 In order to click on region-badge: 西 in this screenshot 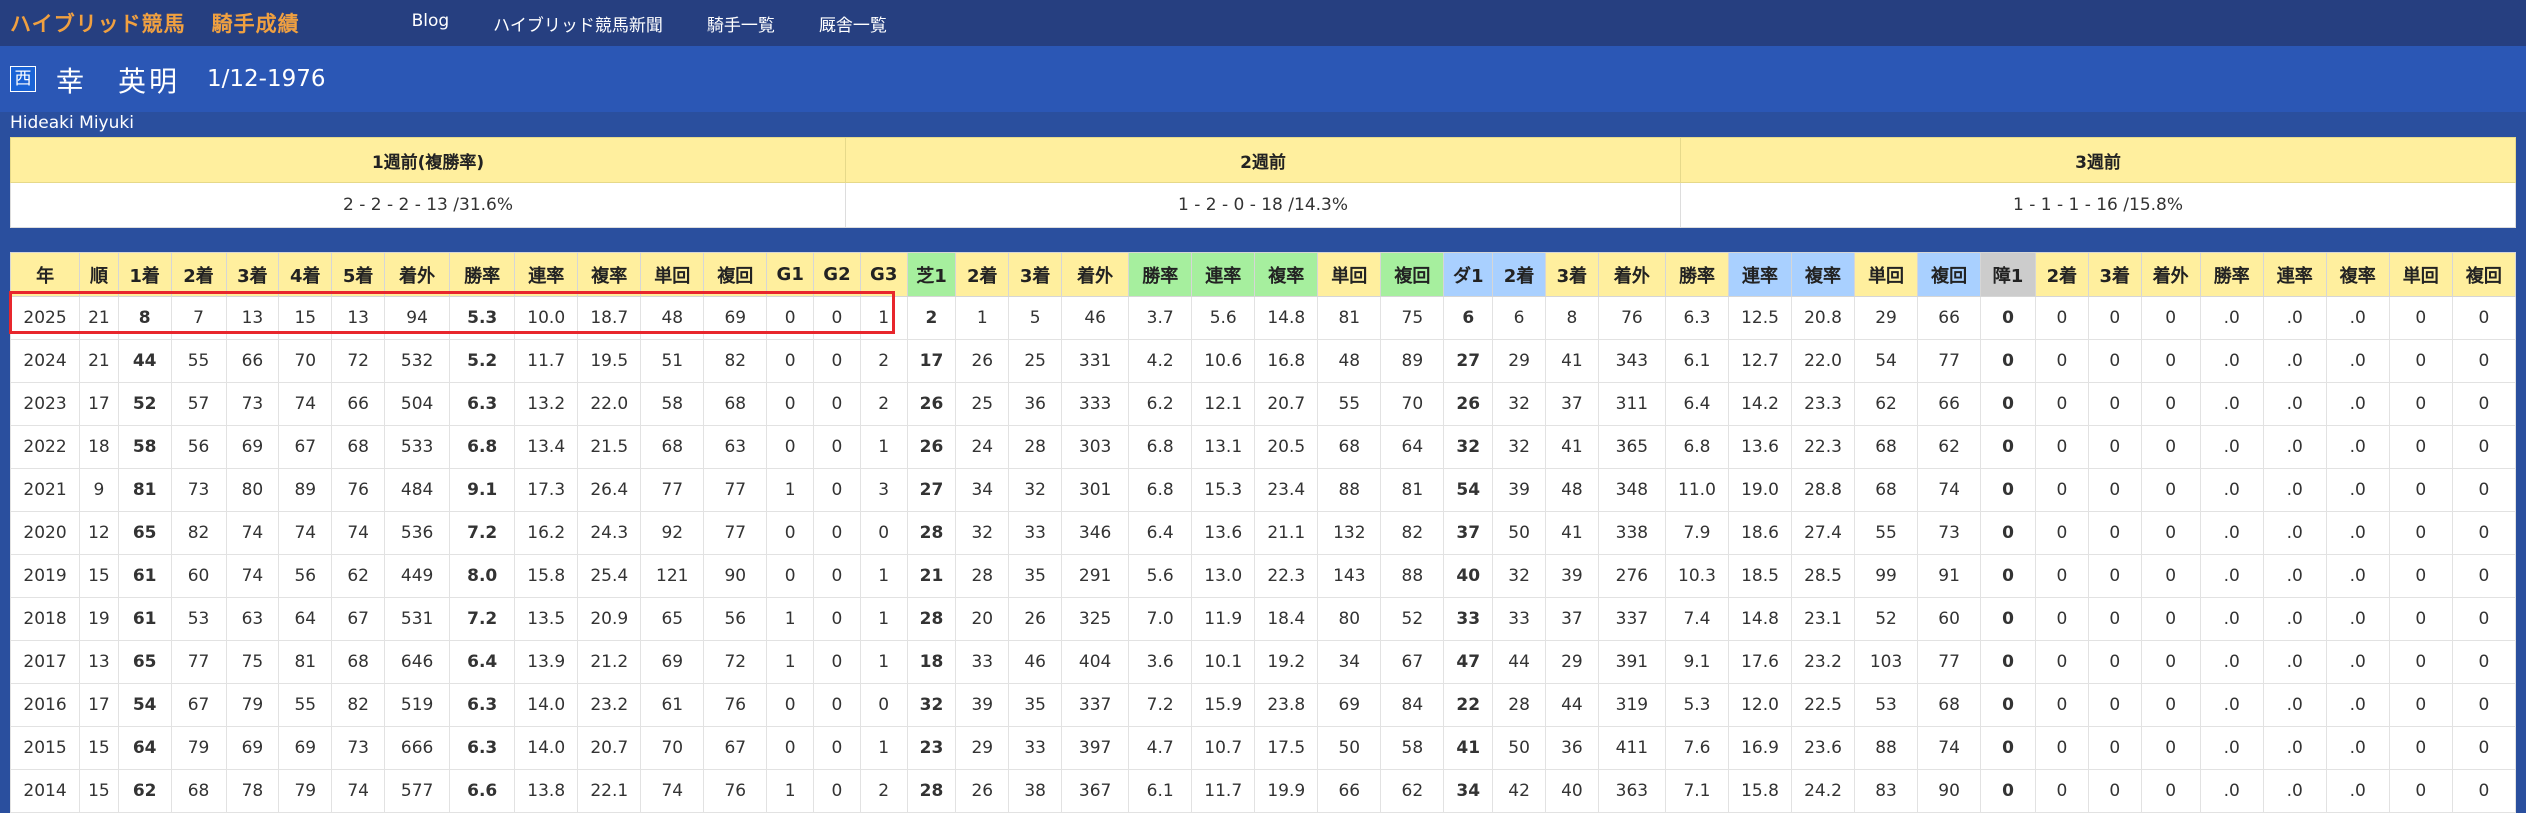, I will do `click(23, 79)`.